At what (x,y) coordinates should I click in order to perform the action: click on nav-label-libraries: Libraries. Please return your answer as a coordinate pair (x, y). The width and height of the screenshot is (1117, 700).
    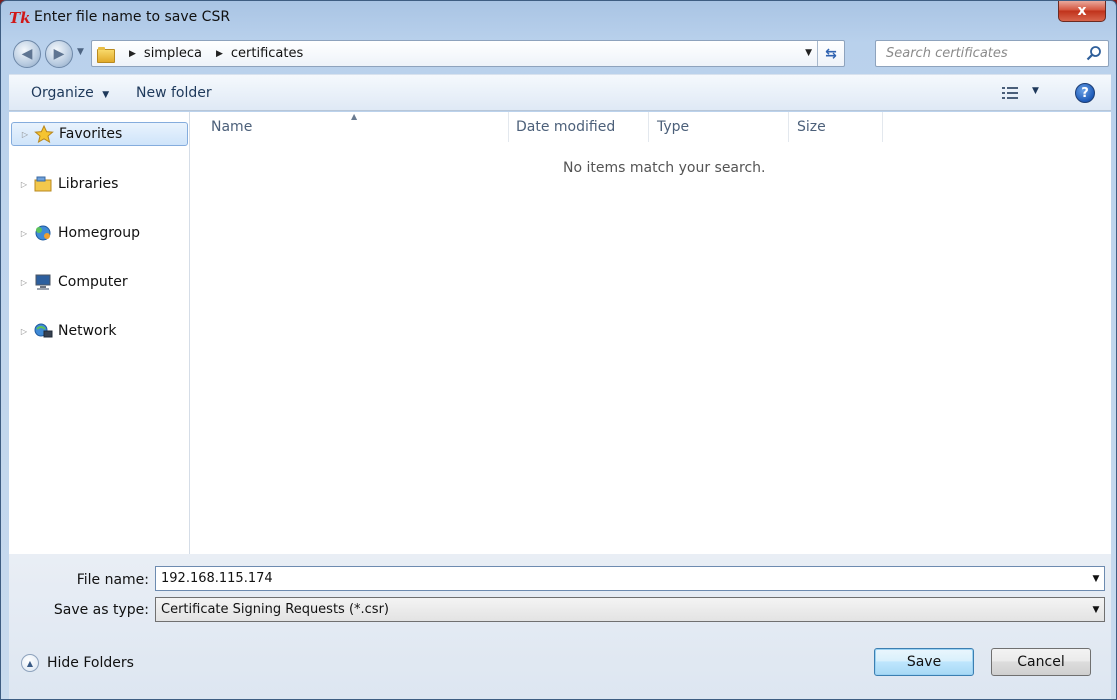
    Looking at the image, I should click on (88, 184).